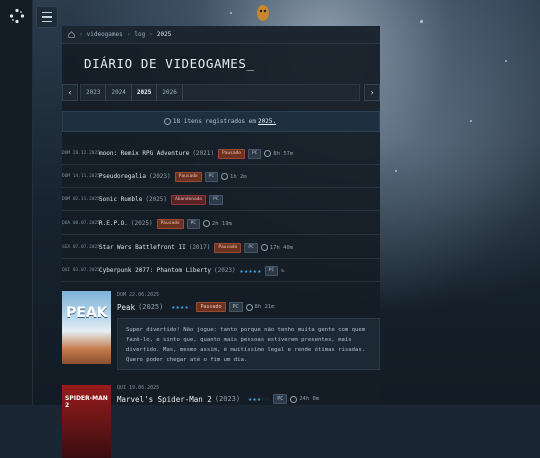 Image resolution: width=540 pixels, height=458 pixels. What do you see at coordinates (267, 121) in the screenshot?
I see `counter-year: 2025.` at bounding box center [267, 121].